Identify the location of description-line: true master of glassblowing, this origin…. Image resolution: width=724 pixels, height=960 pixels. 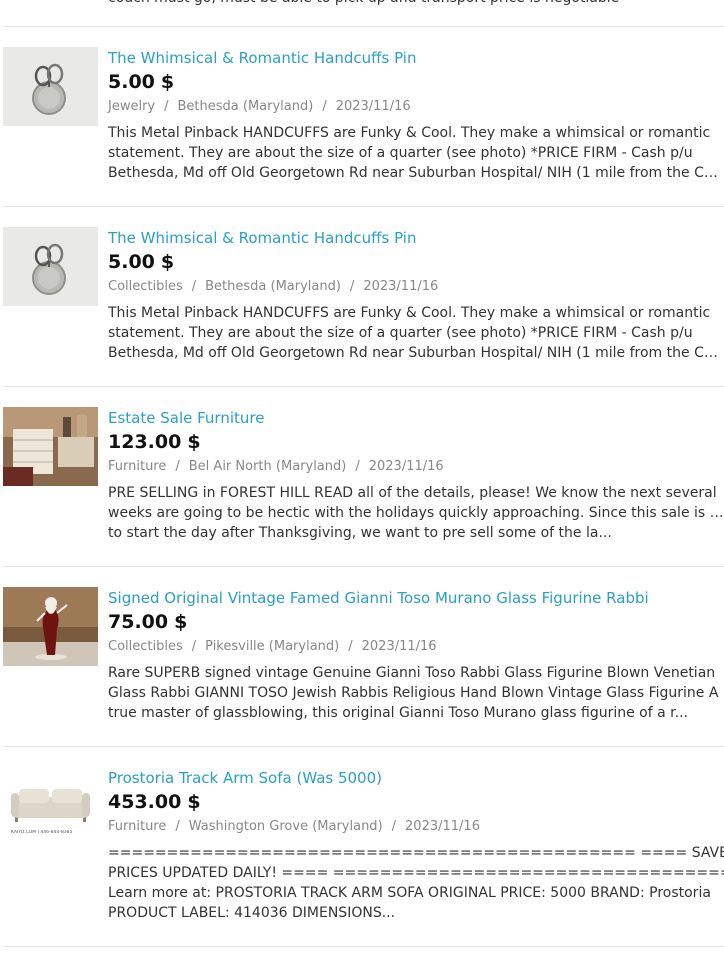
(398, 713).